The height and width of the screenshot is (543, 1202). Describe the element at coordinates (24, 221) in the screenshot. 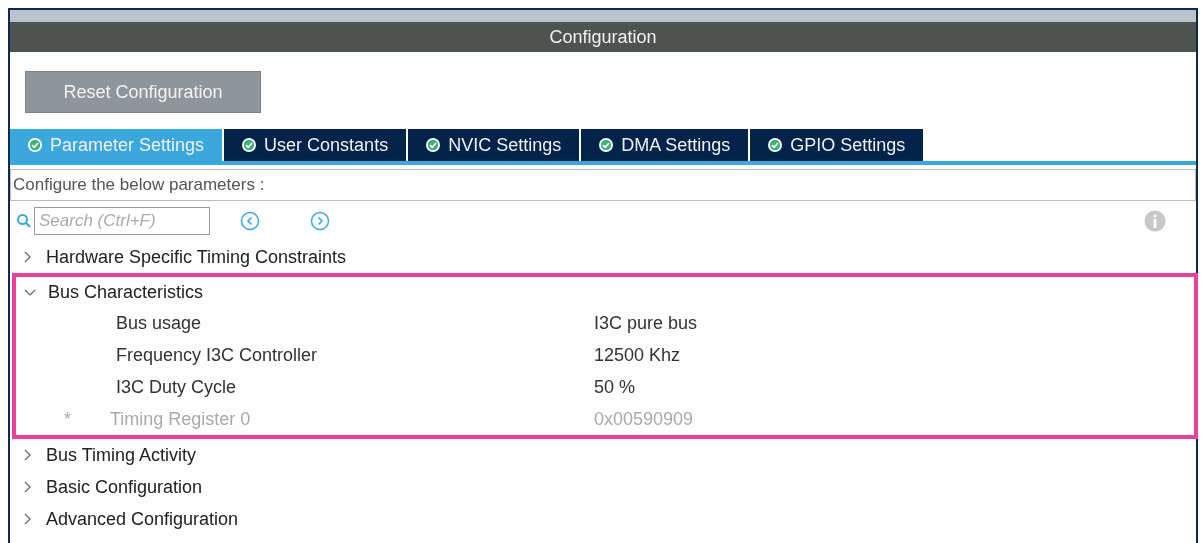

I see `search-icon` at that location.